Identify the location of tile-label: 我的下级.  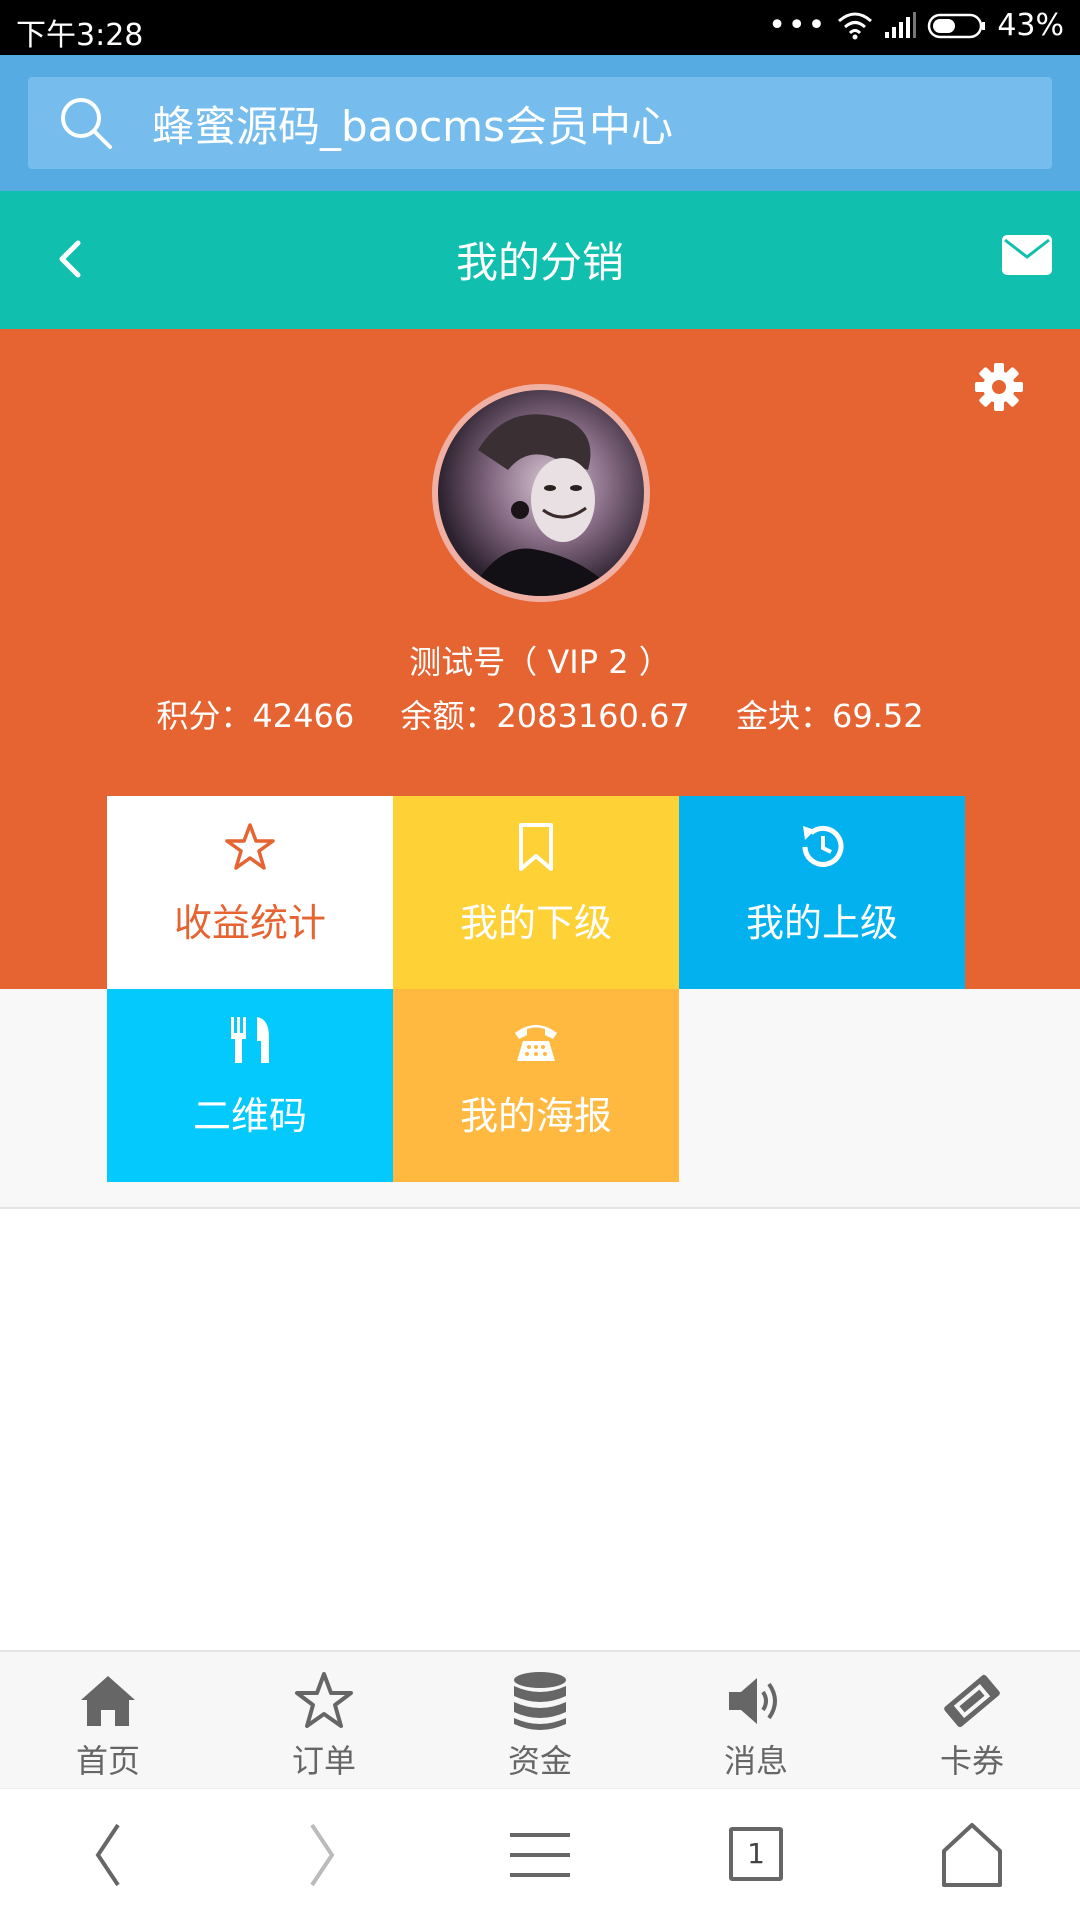
(535, 923).